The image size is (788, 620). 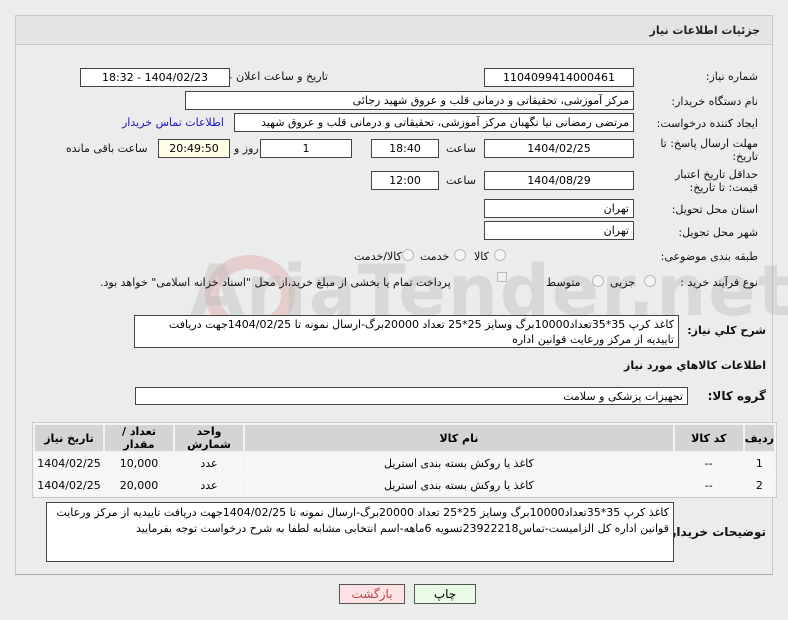 What do you see at coordinates (559, 148) in the screenshot?
I see `deadline-date-field: 1404/02/25` at bounding box center [559, 148].